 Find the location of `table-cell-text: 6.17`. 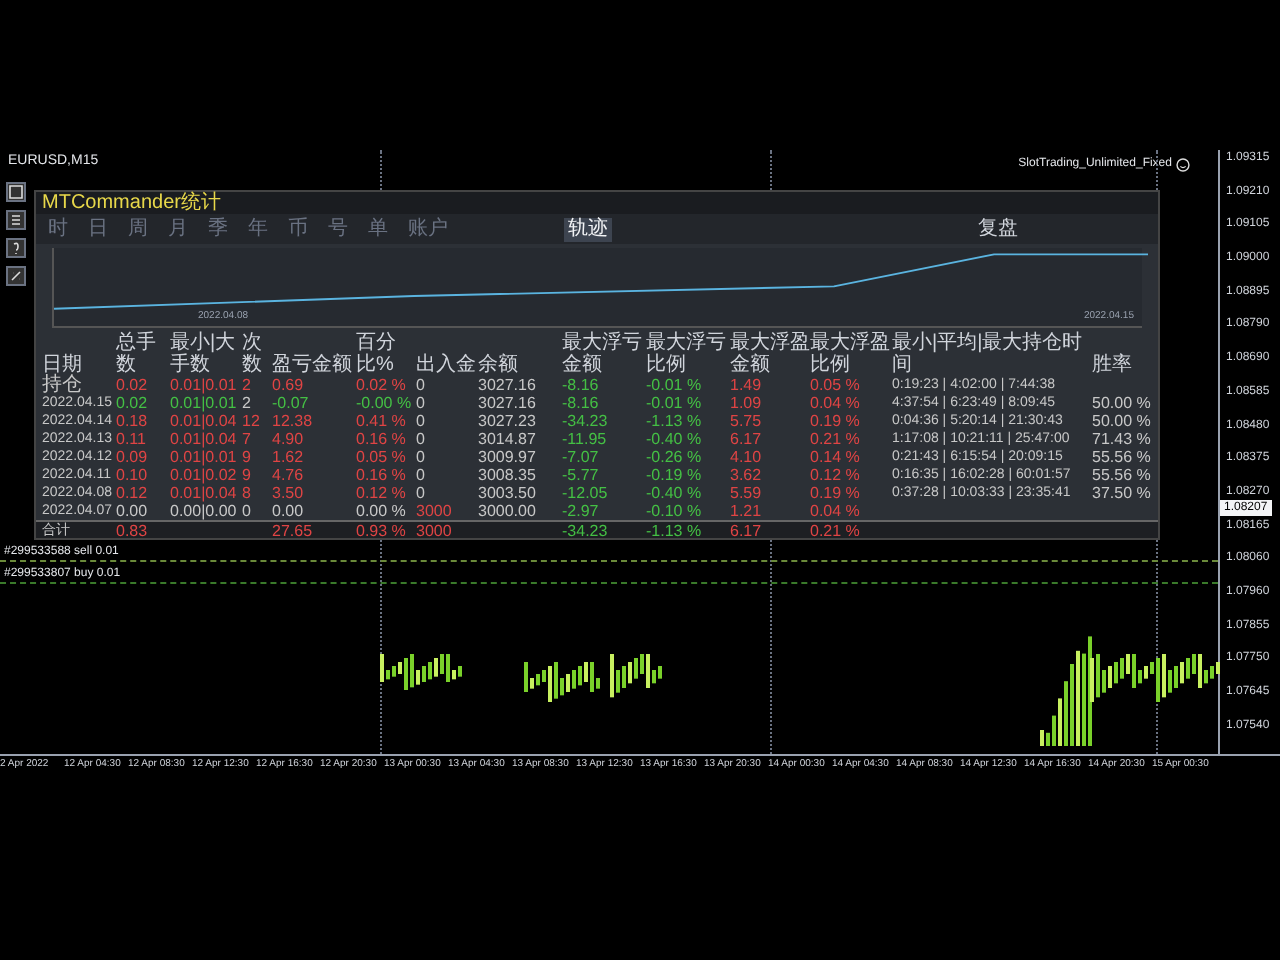

table-cell-text: 6.17 is located at coordinates (747, 439).